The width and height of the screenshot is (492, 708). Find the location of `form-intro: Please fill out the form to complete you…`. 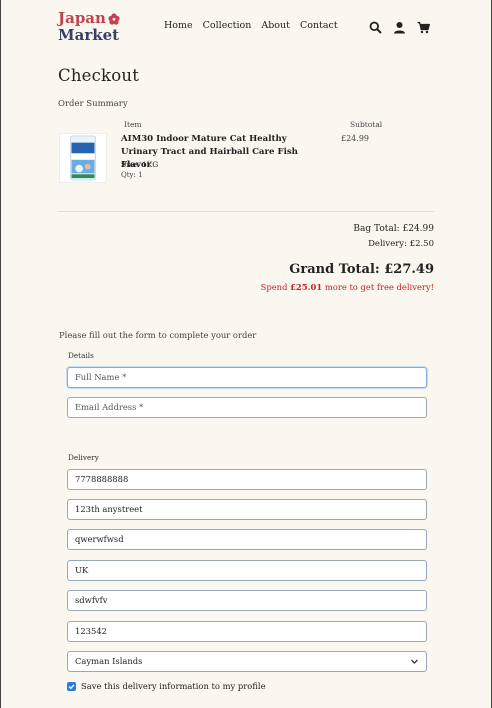

form-intro: Please fill out the form to complete you… is located at coordinates (158, 335).